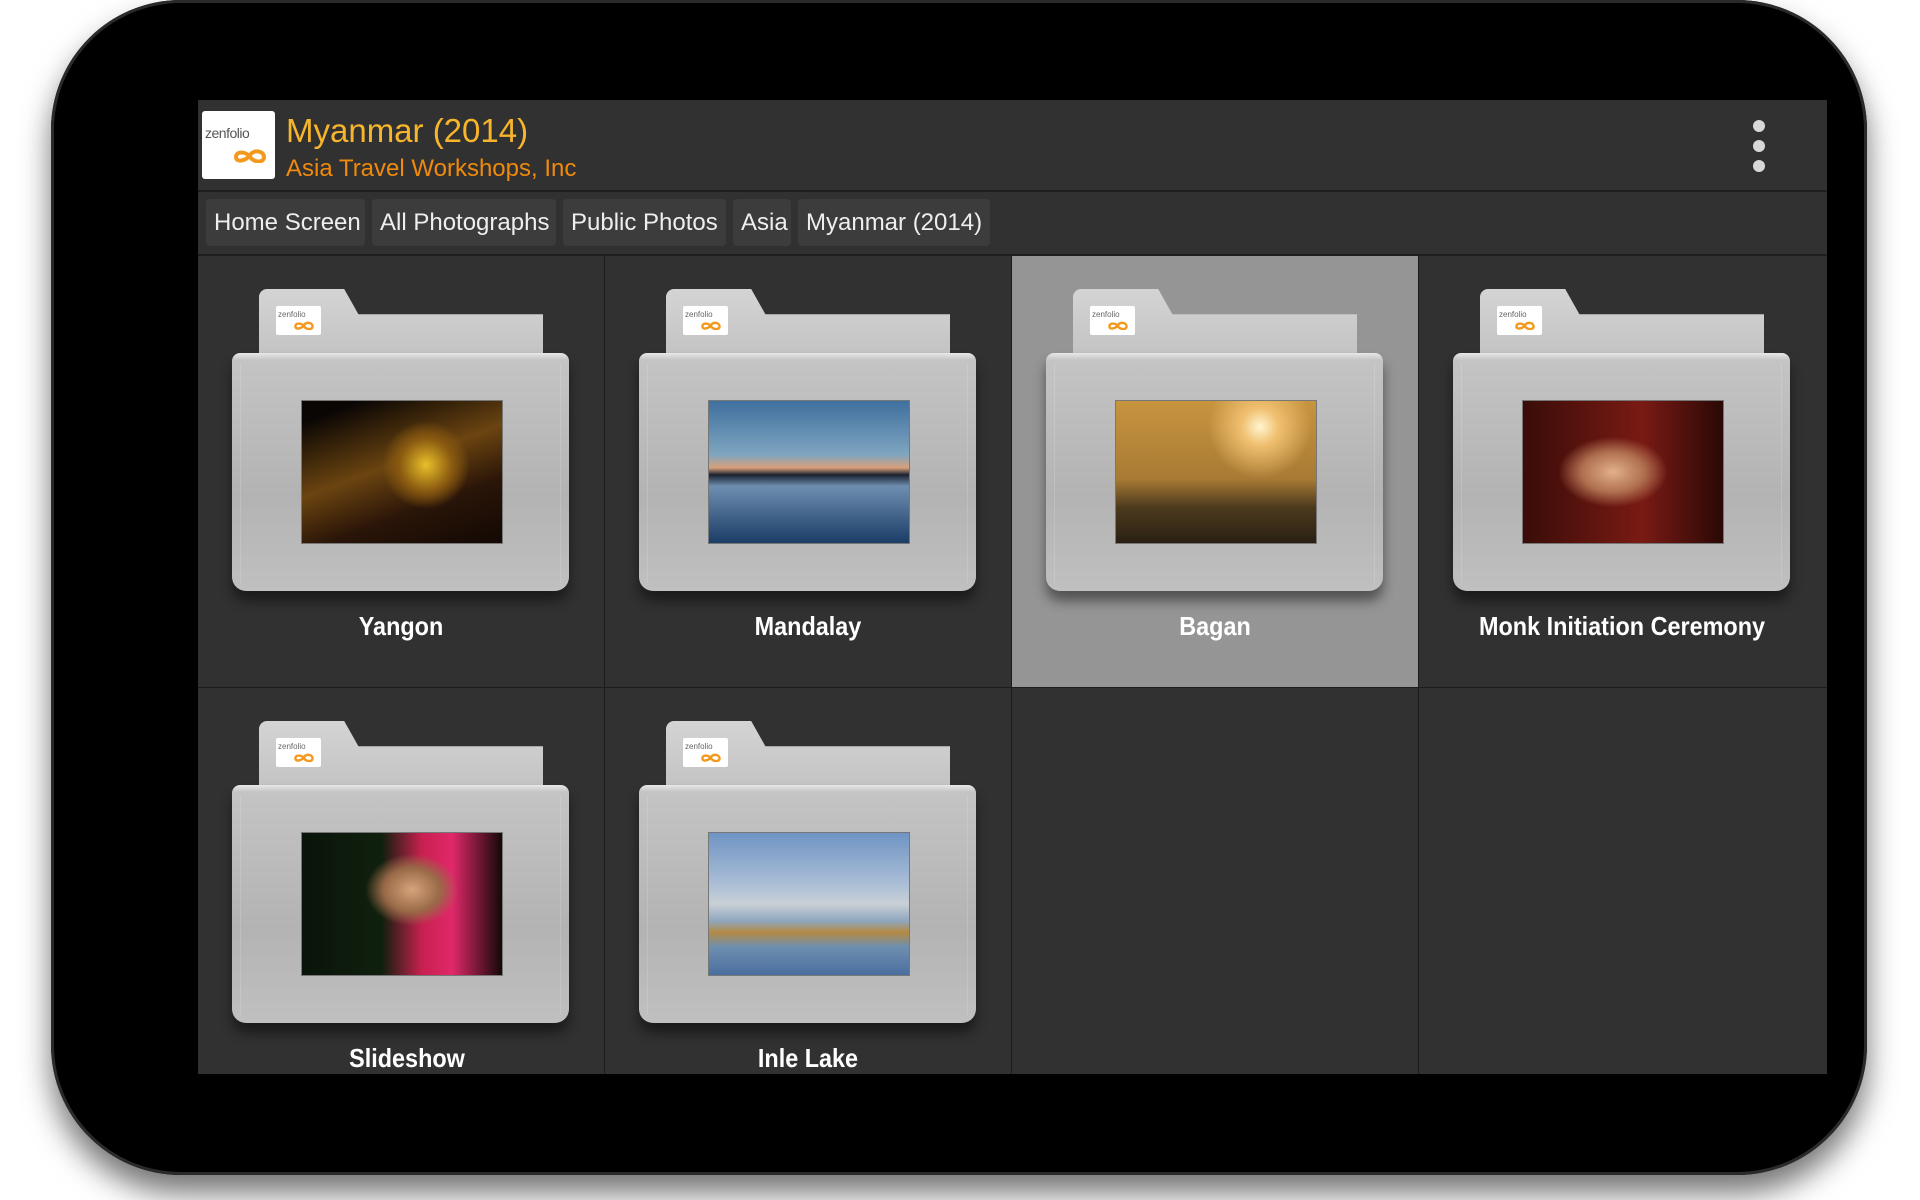 The image size is (1920, 1200). What do you see at coordinates (401, 626) in the screenshot?
I see `gallery-label: Yangon` at bounding box center [401, 626].